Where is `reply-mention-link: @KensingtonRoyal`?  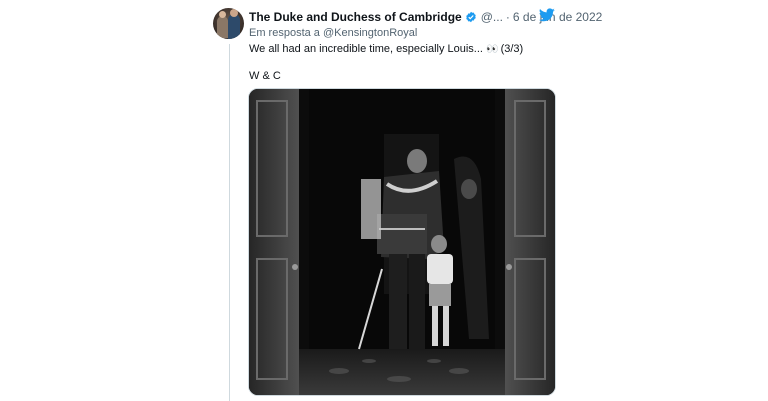 reply-mention-link: @KensingtonRoyal is located at coordinates (370, 33).